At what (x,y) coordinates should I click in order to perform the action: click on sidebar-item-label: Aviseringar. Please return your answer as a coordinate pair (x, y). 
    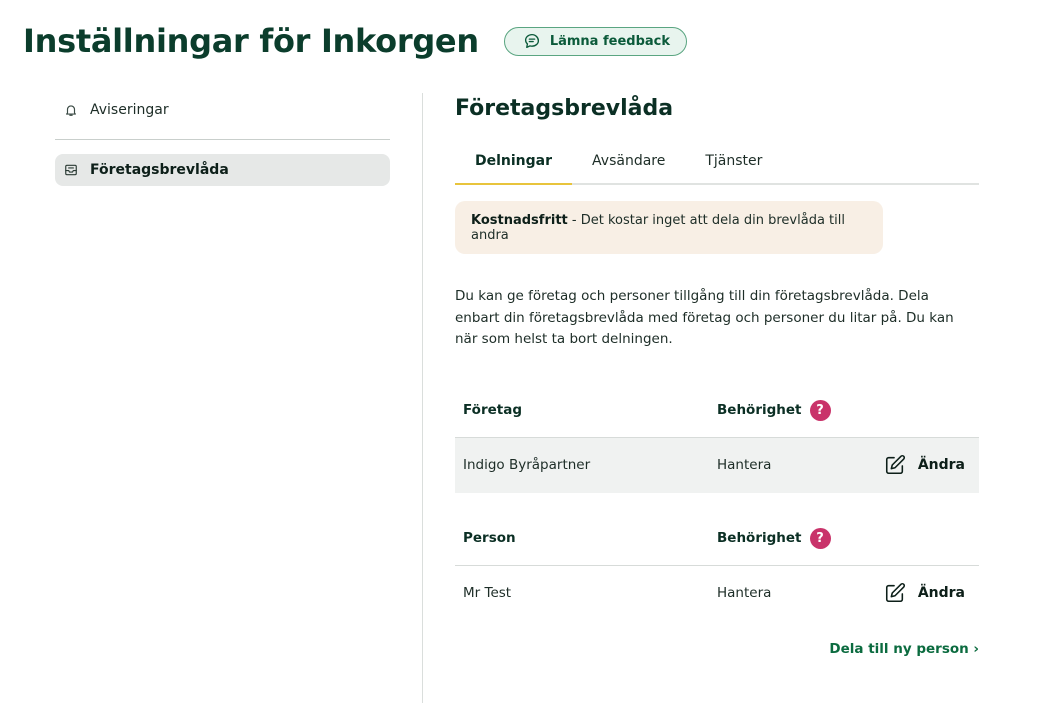
    Looking at the image, I should click on (129, 110).